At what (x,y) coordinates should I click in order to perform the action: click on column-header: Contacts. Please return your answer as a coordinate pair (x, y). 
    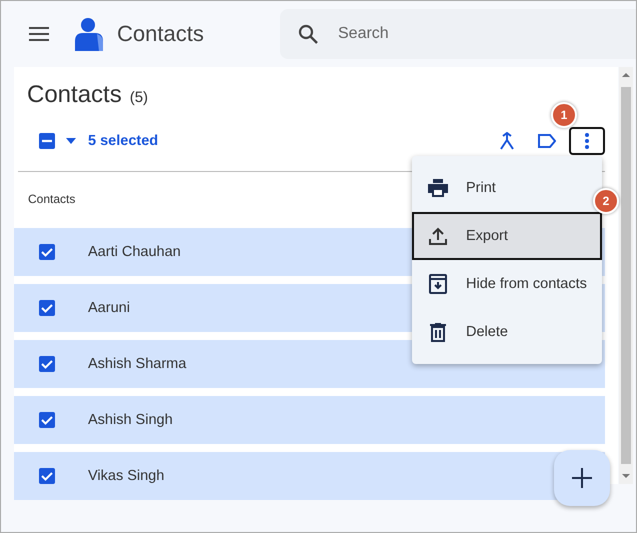
    Looking at the image, I should click on (52, 199).